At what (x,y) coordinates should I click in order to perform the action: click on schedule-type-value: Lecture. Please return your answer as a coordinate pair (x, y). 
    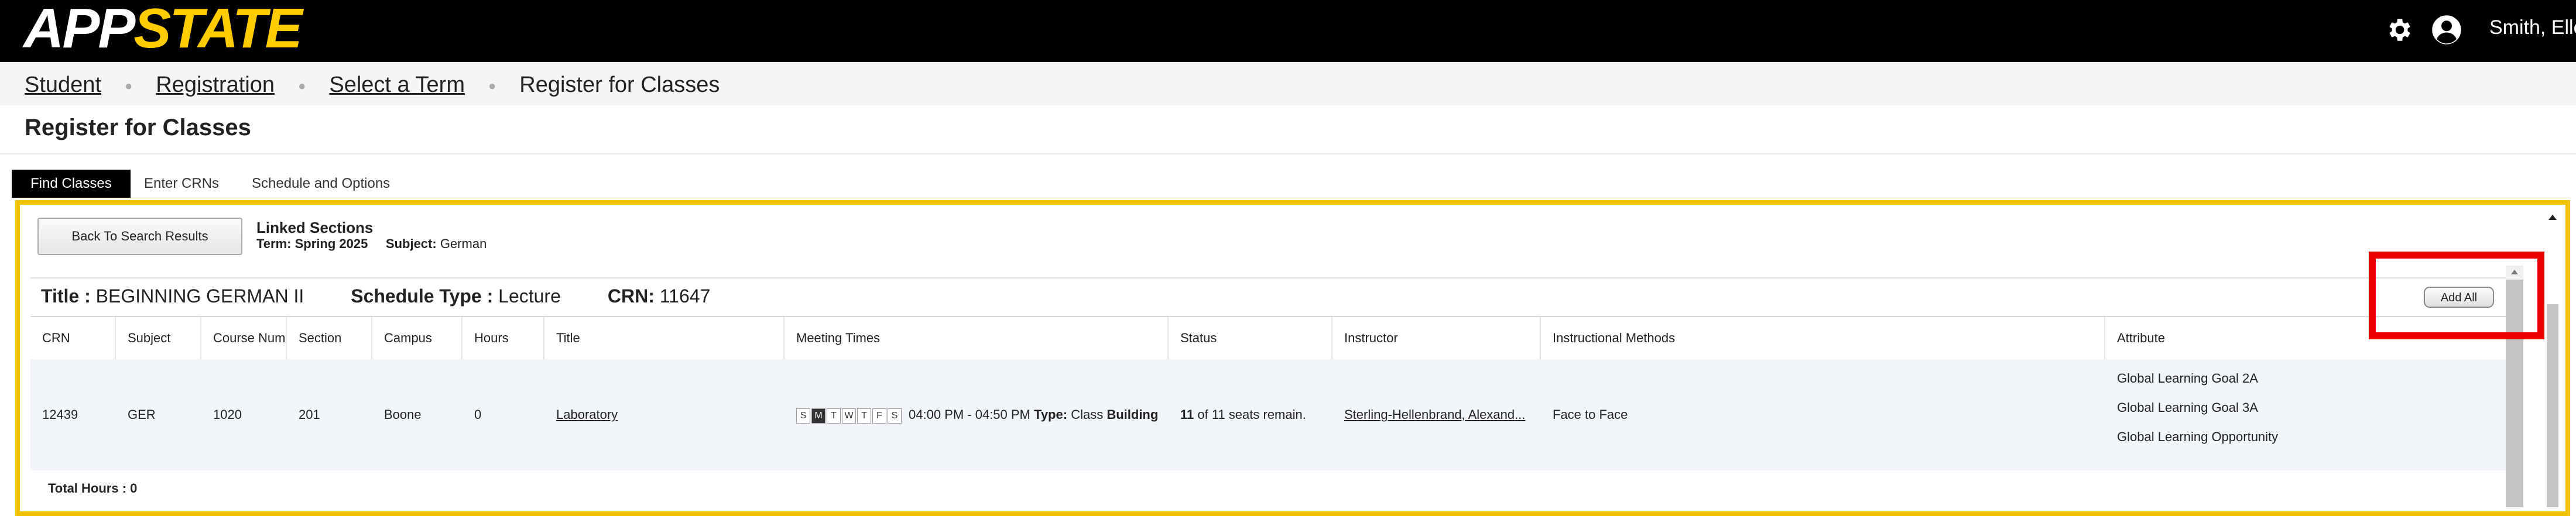
    Looking at the image, I should click on (529, 296).